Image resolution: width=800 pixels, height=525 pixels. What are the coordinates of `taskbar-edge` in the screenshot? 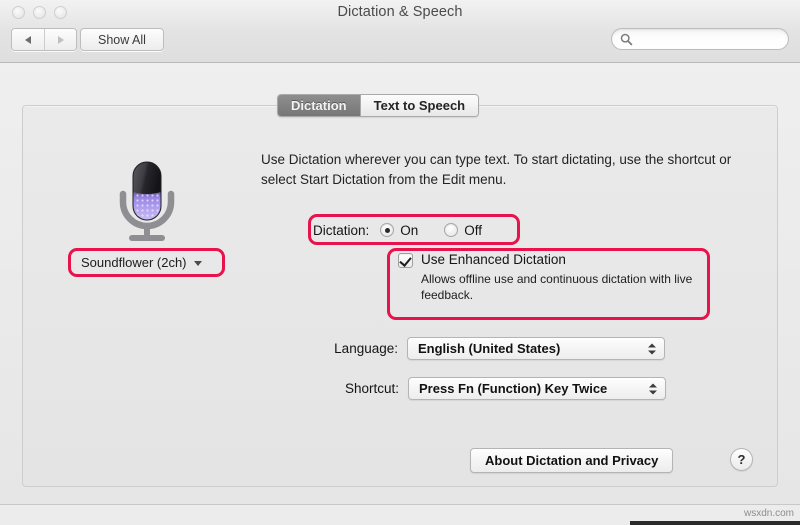 It's located at (715, 523).